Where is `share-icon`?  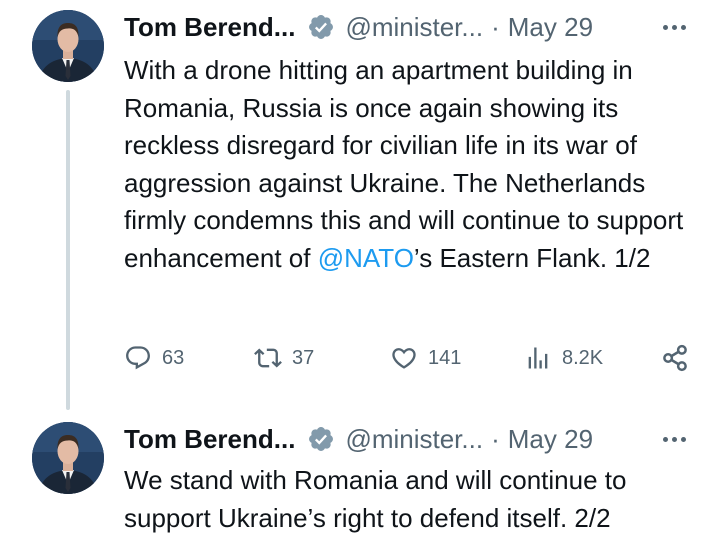
share-icon is located at coordinates (675, 358).